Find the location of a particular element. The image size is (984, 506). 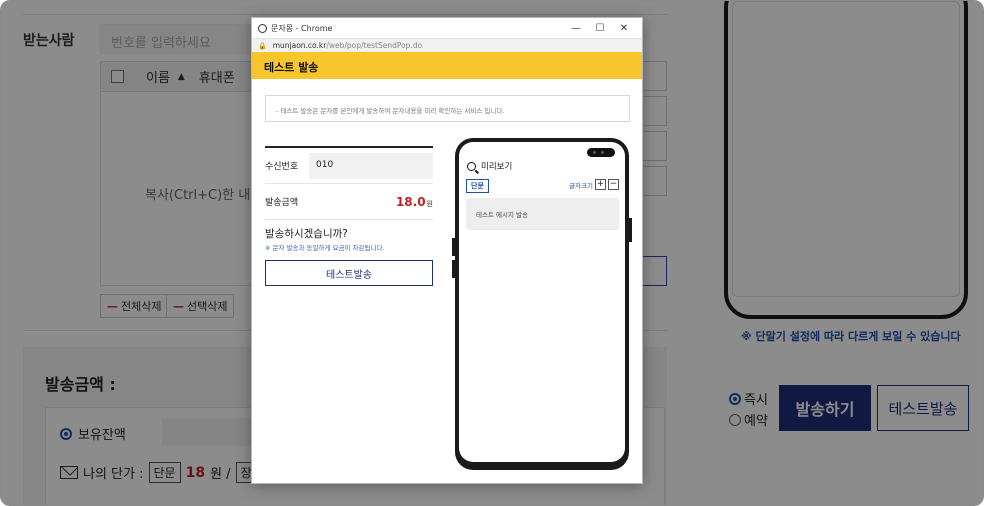

magnifier-icon is located at coordinates (471, 166).